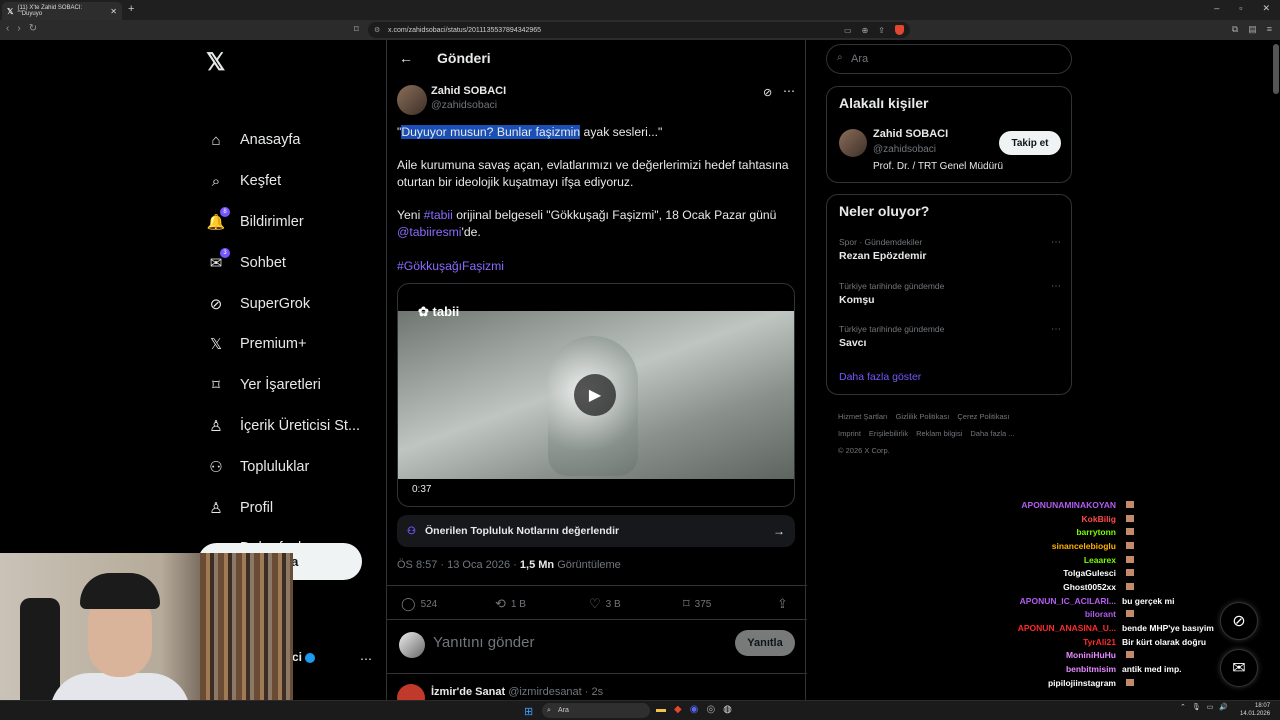 Image resolution: width=1280 pixels, height=720 pixels. I want to click on maximize-button: ▫, so click(1240, 8).